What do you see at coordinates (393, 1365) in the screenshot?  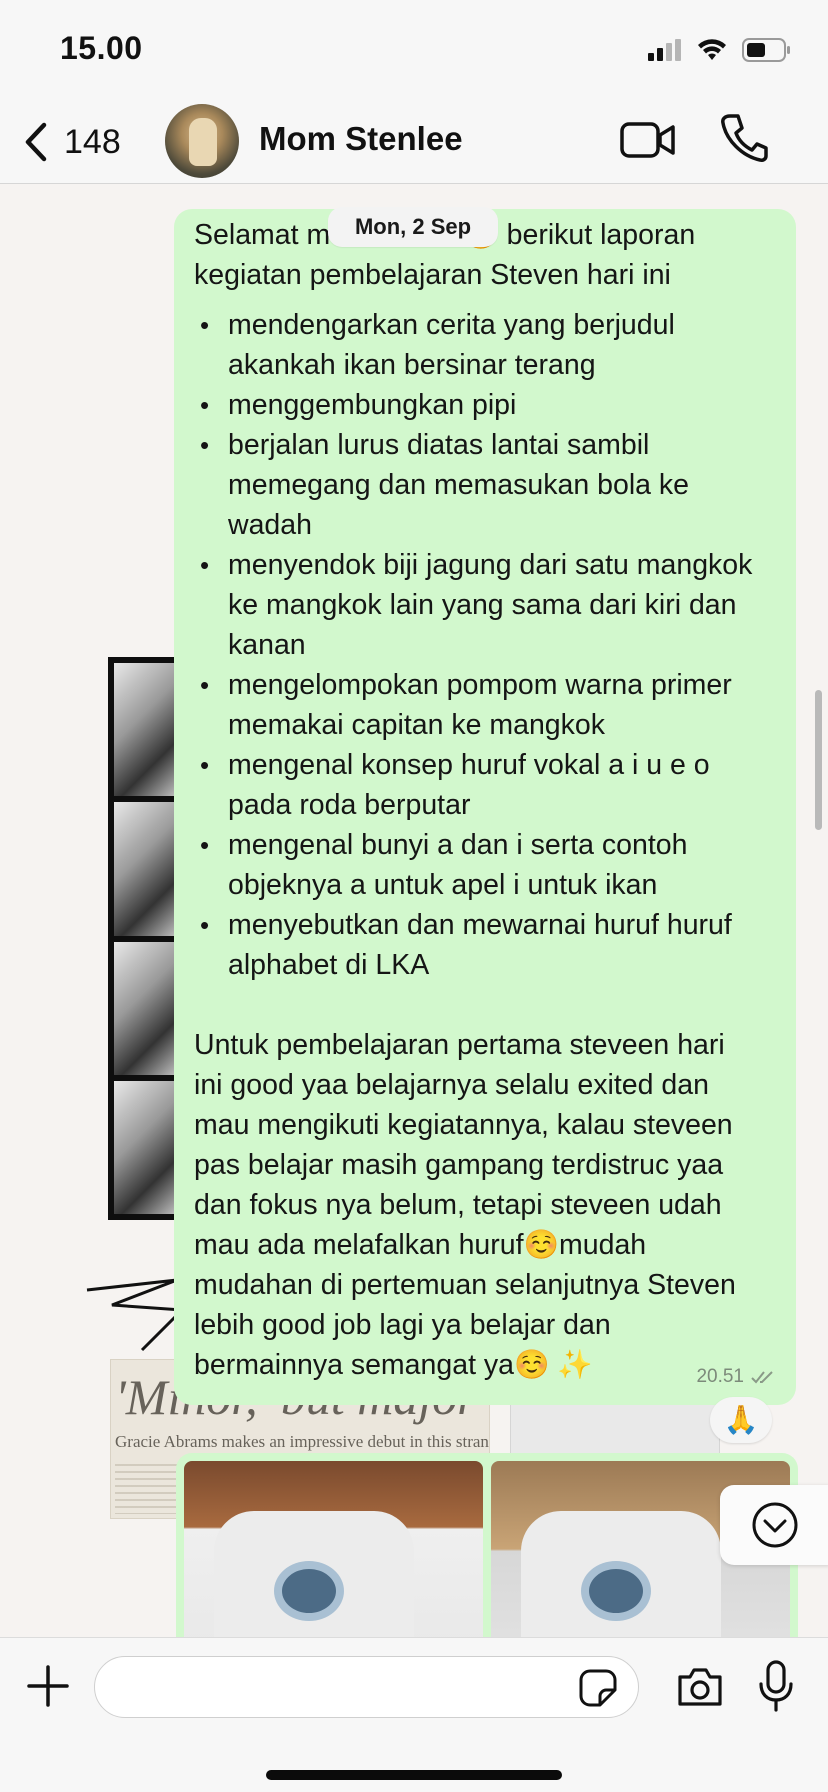 I see `message-line: bermainnya semangat ya☺️ ✨` at bounding box center [393, 1365].